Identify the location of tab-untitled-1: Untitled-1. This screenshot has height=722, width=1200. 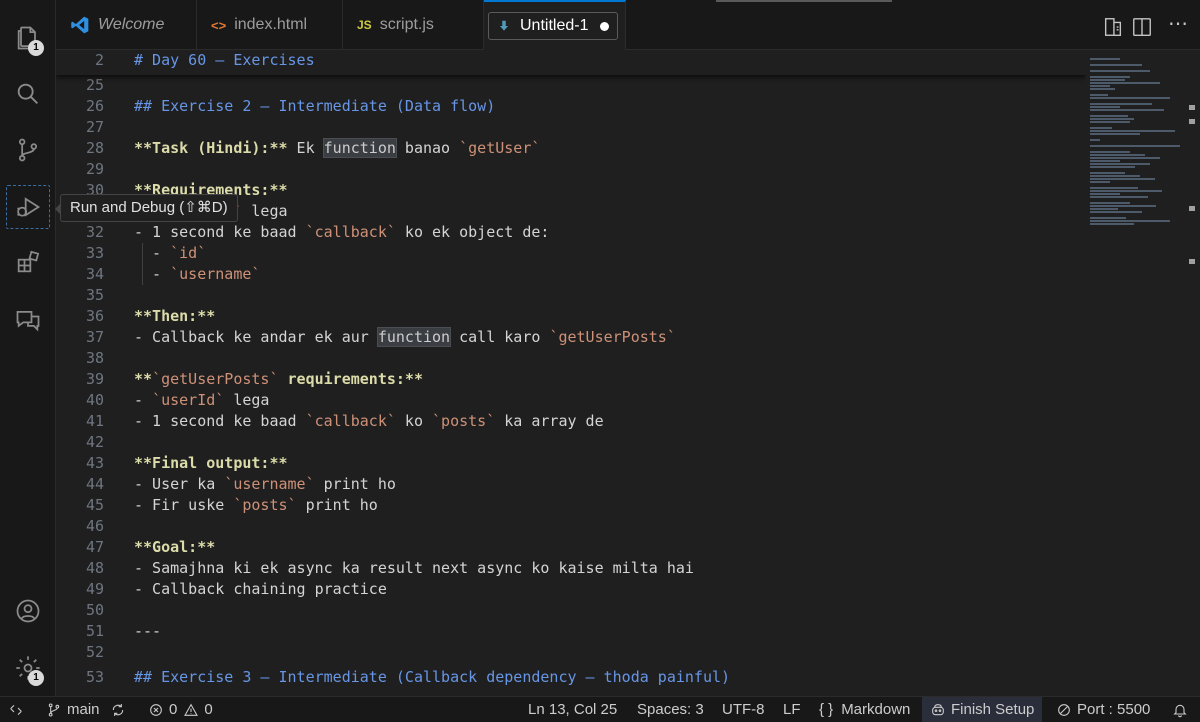
(555, 25).